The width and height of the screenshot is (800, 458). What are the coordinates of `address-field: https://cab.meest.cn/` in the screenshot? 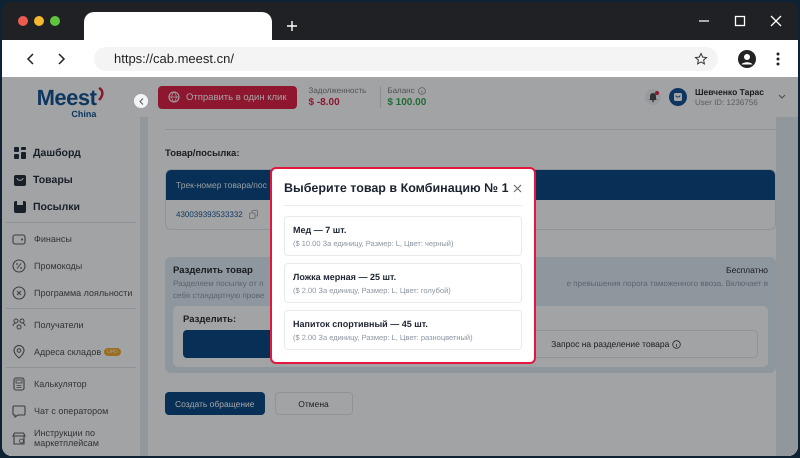 It's located at (406, 58).